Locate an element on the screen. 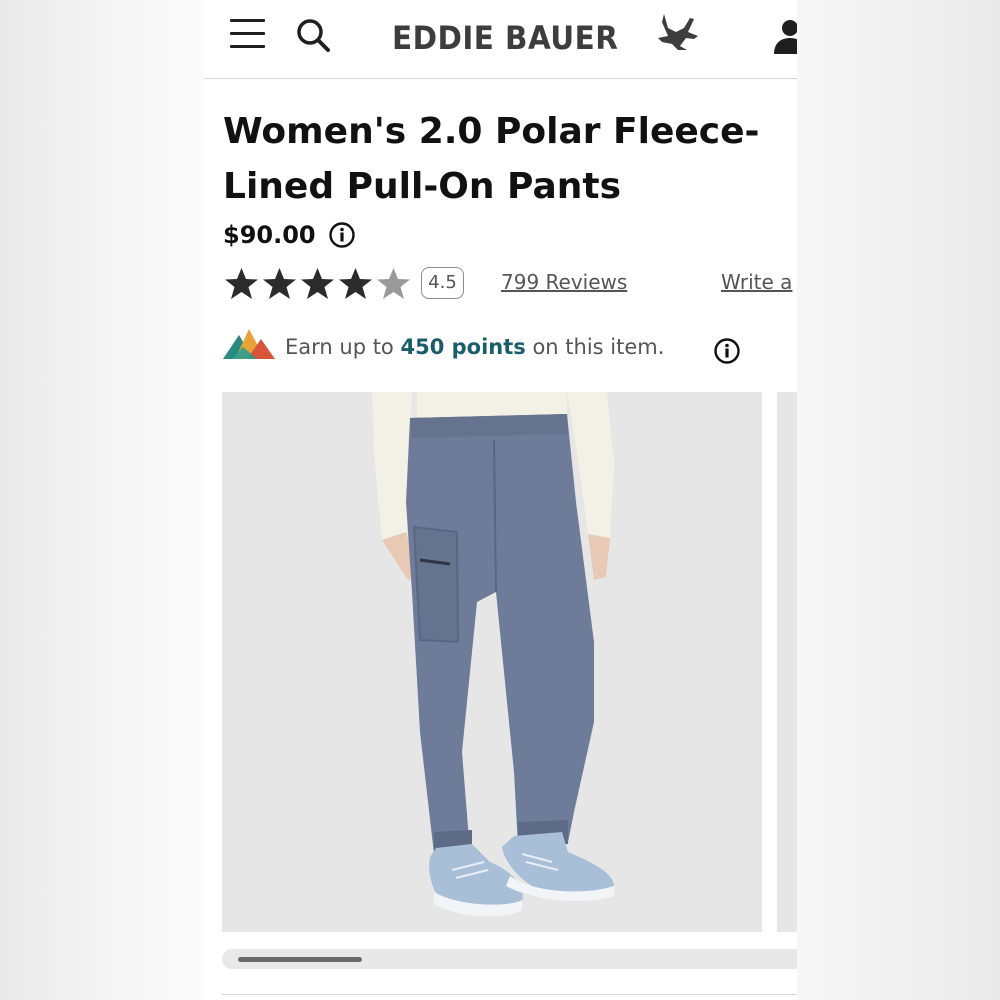 Image resolution: width=1000 pixels, height=1000 pixels. search-icon is located at coordinates (314, 36).